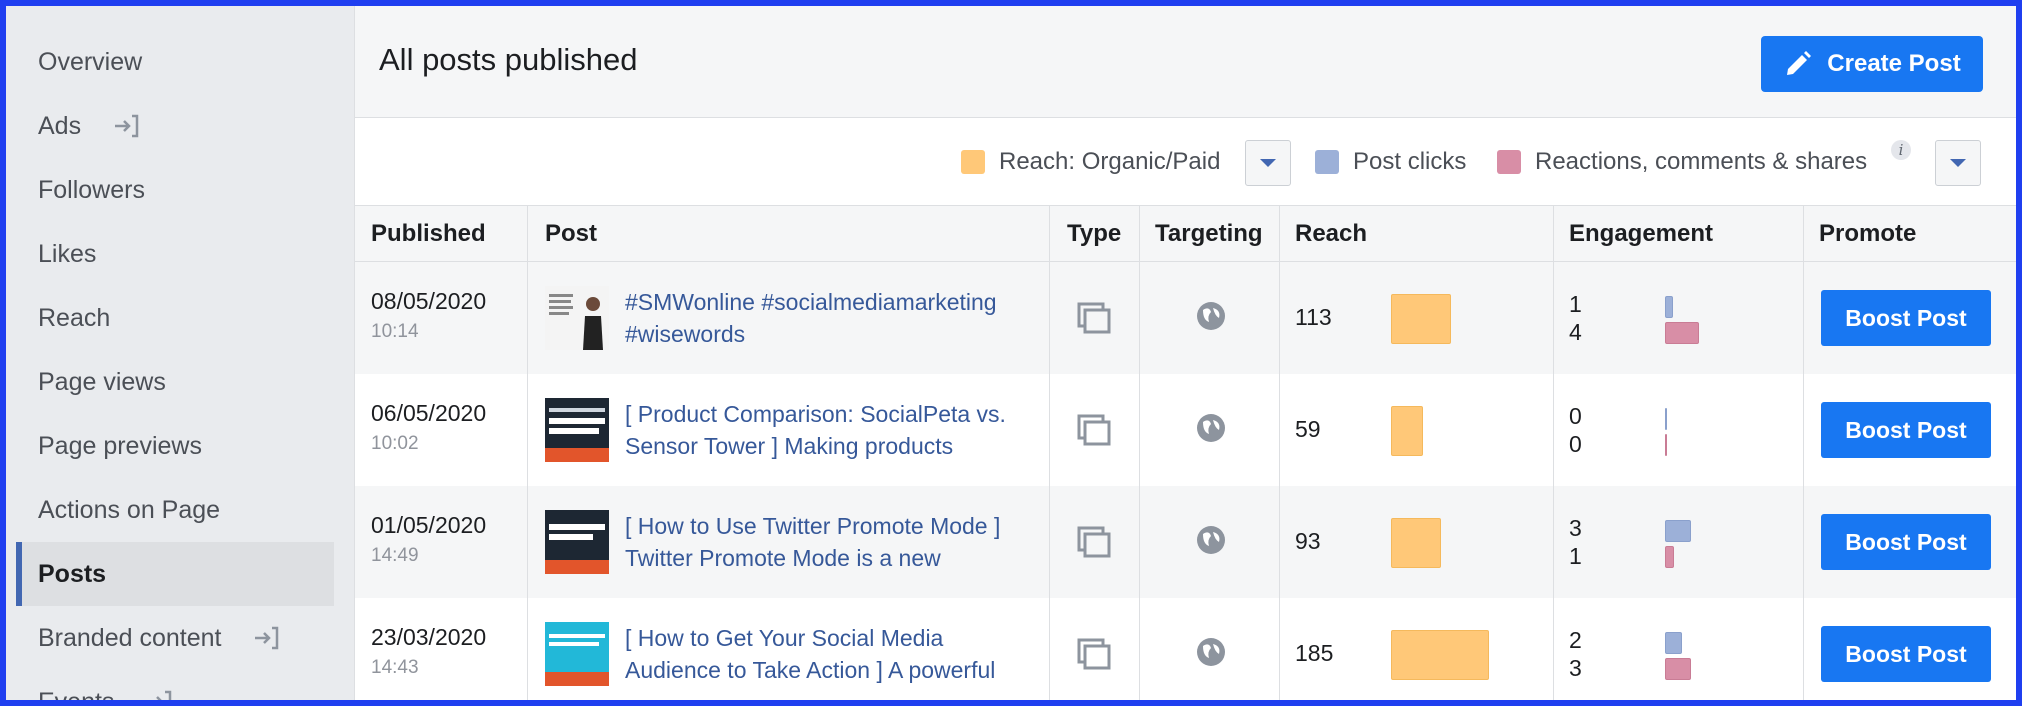 This screenshot has height=706, width=2022. Describe the element at coordinates (1682, 162) in the screenshot. I see `legend-reactions: Reactions, comments & shares` at that location.